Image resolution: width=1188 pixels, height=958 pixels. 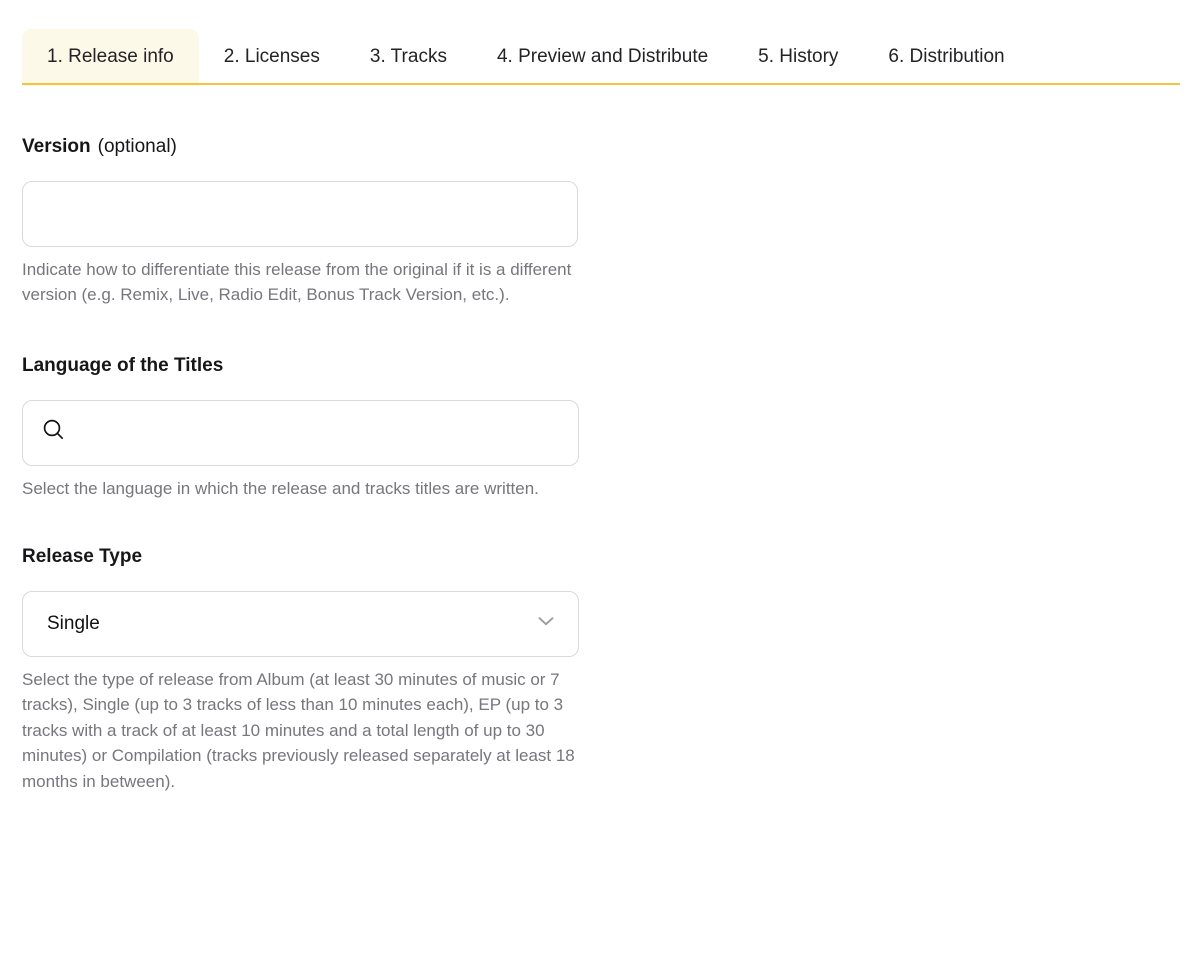 What do you see at coordinates (602, 57) in the screenshot?
I see `tab-preview-and-distribute: 4. Preview and Distribute` at bounding box center [602, 57].